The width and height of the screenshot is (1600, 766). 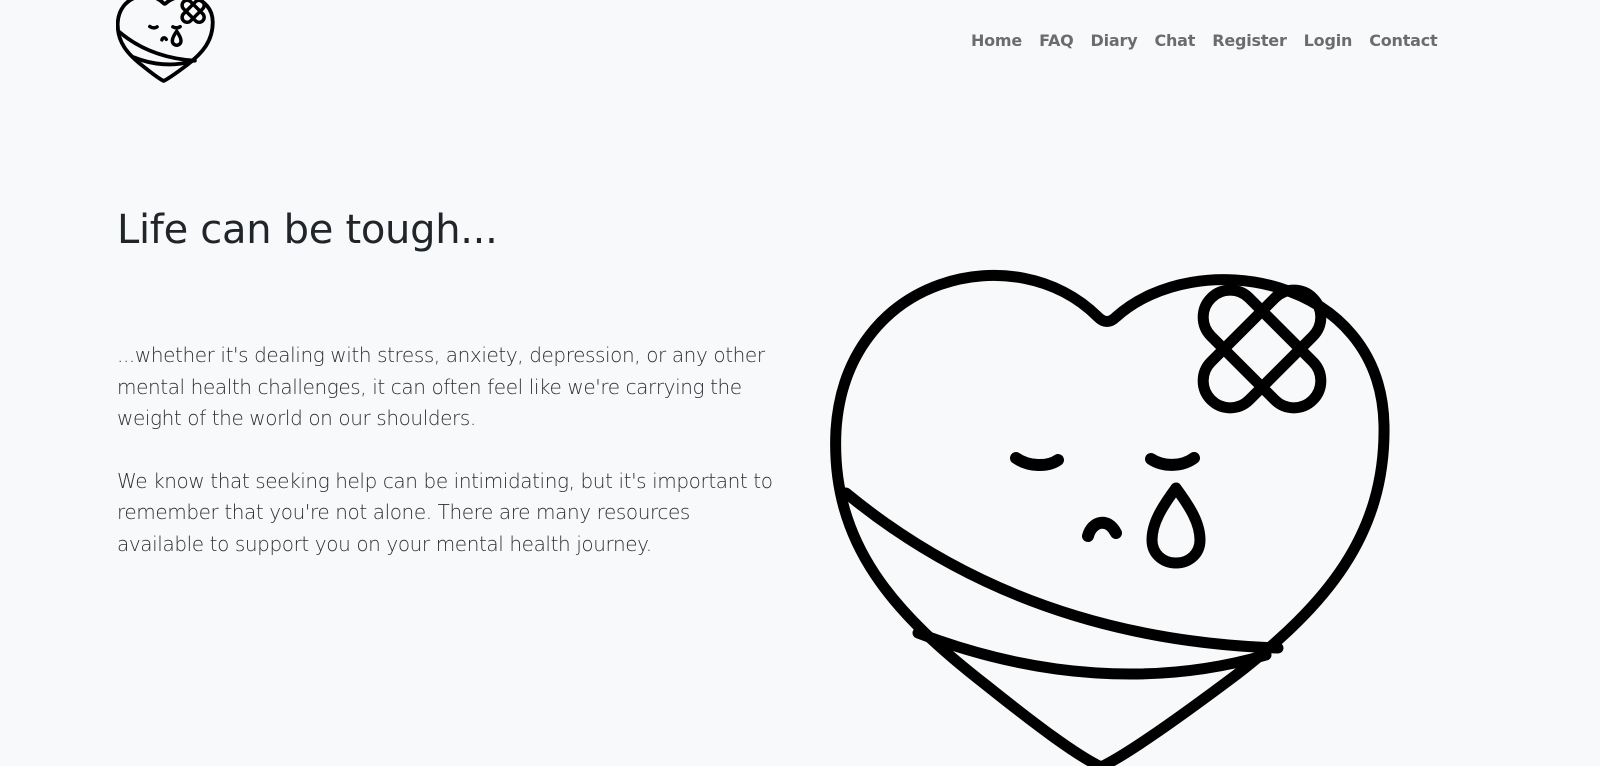 I want to click on nav-link-faq: FAQ, so click(x=1056, y=41).